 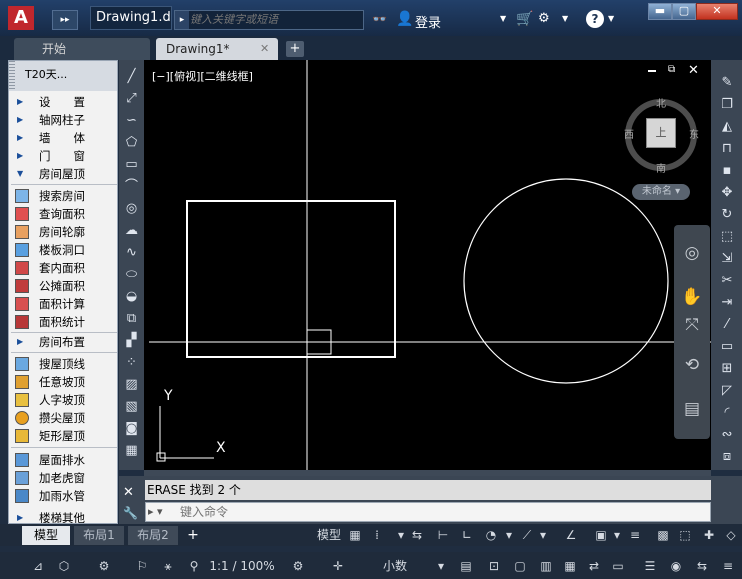 I want to click on blend-curves-icon: ∾, so click(x=727, y=435).